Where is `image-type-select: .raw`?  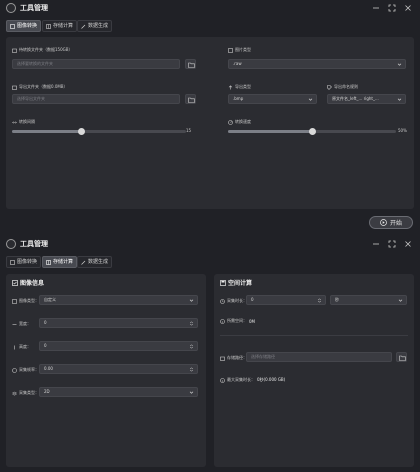 image-type-select: .raw is located at coordinates (317, 64).